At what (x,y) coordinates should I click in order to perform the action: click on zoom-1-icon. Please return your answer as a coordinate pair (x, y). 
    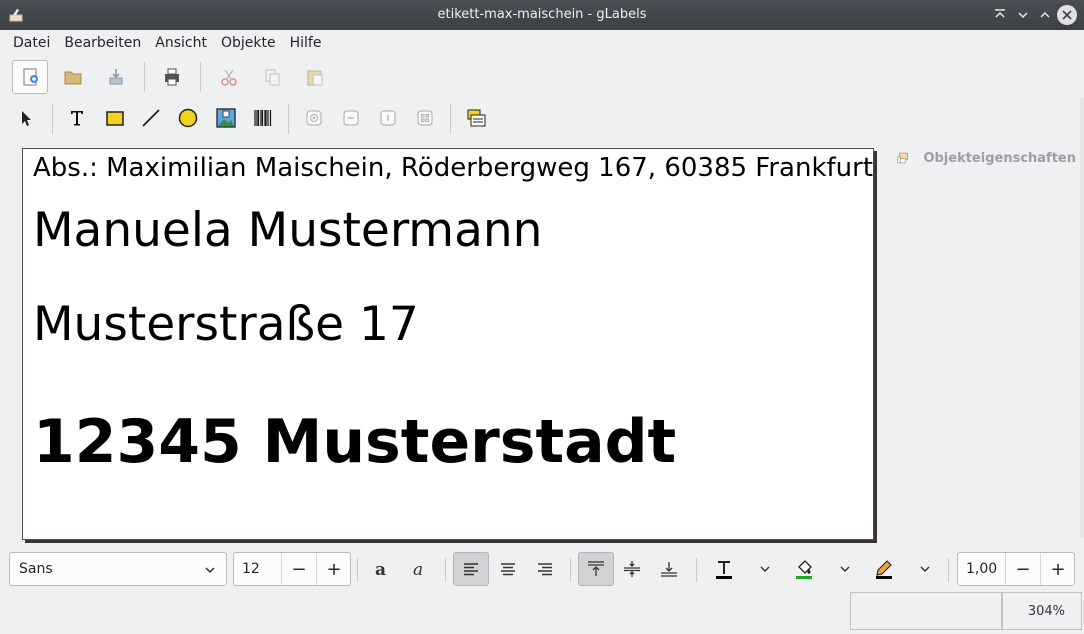
    Looking at the image, I should click on (388, 118).